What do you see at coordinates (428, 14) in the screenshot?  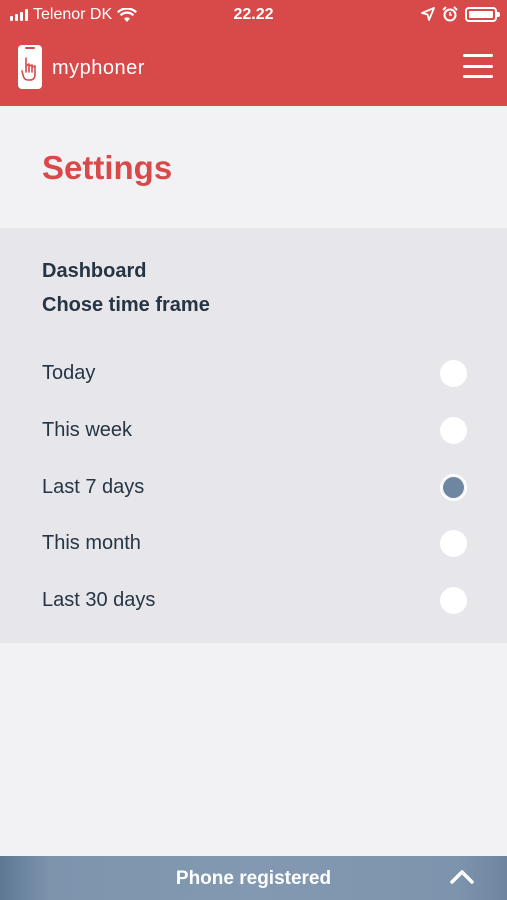 I see `location-icon` at bounding box center [428, 14].